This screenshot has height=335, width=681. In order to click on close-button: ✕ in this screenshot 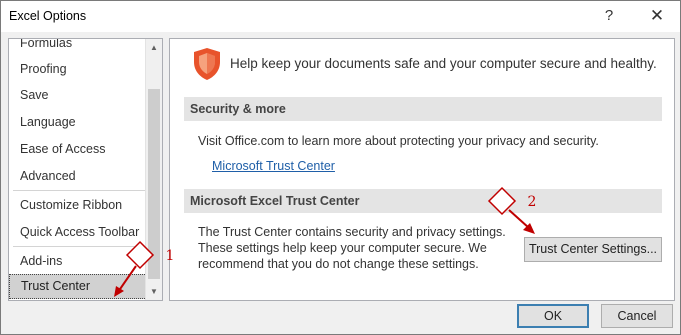, I will do `click(657, 16)`.